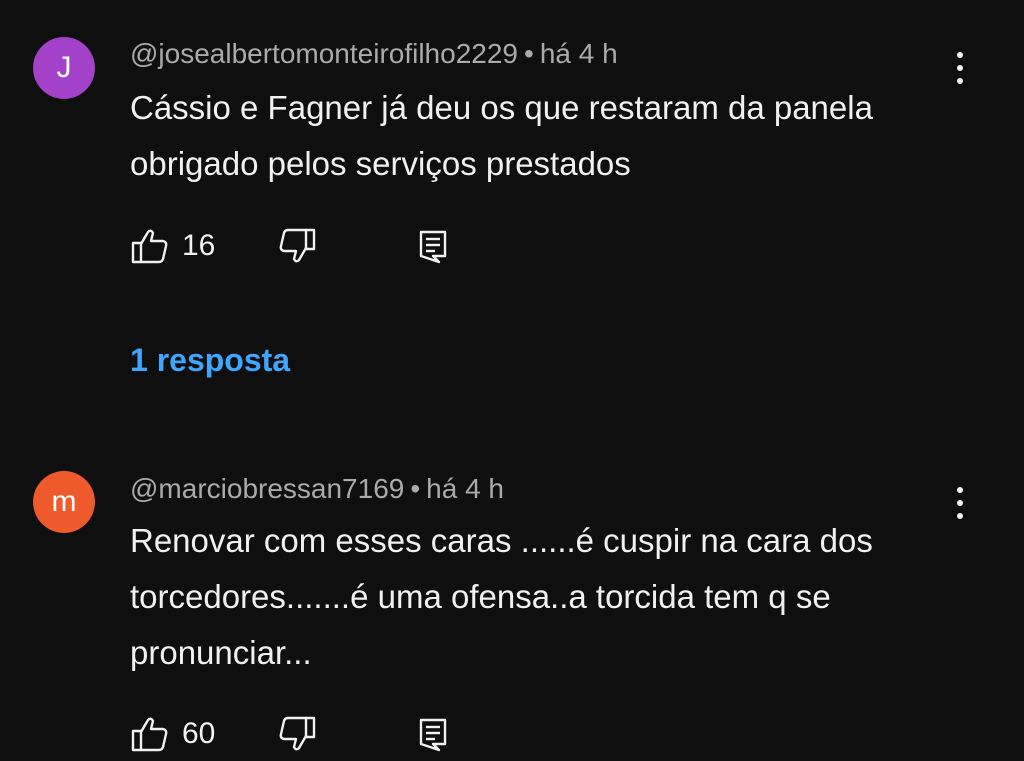 Image resolution: width=1024 pixels, height=761 pixels. I want to click on view-replies-link: 1 resposta, so click(210, 360).